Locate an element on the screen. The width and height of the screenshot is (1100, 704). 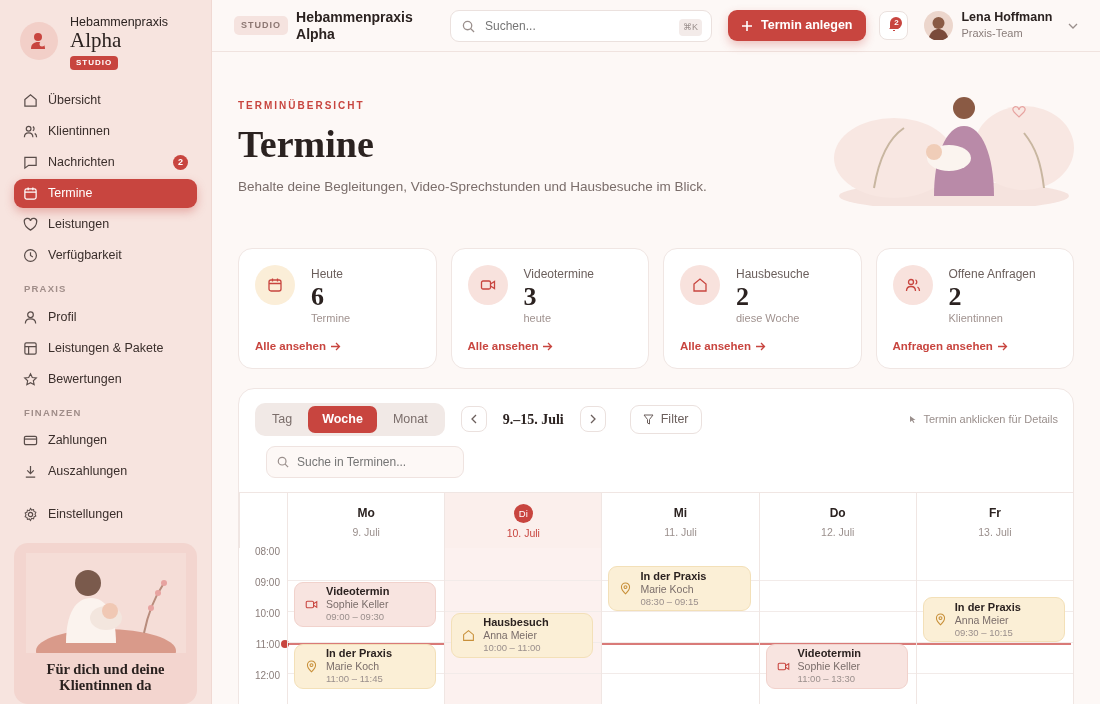
time-label: 11:00 is located at coordinates (267, 644).